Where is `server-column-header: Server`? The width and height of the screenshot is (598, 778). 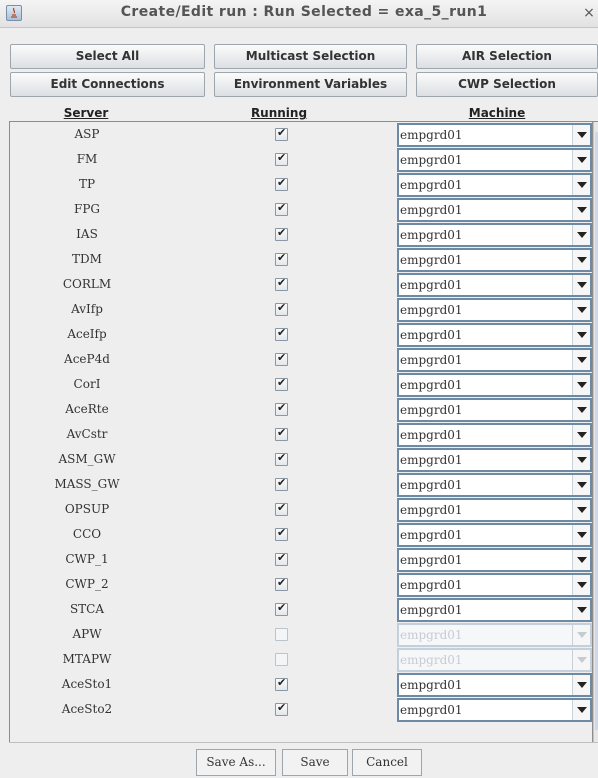 server-column-header: Server is located at coordinates (86, 113).